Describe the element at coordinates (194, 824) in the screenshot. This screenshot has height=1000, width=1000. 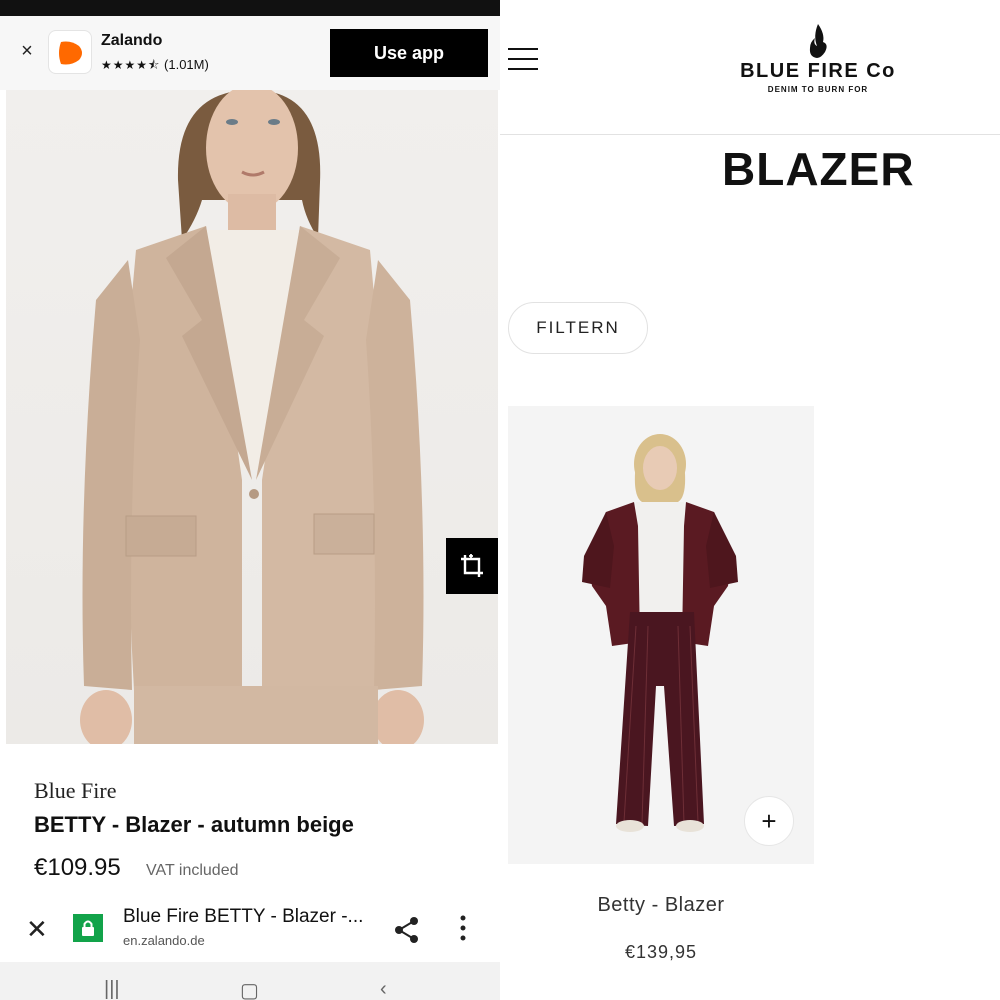
I see `product-title: BETTY - Blazer - autumn beige` at that location.